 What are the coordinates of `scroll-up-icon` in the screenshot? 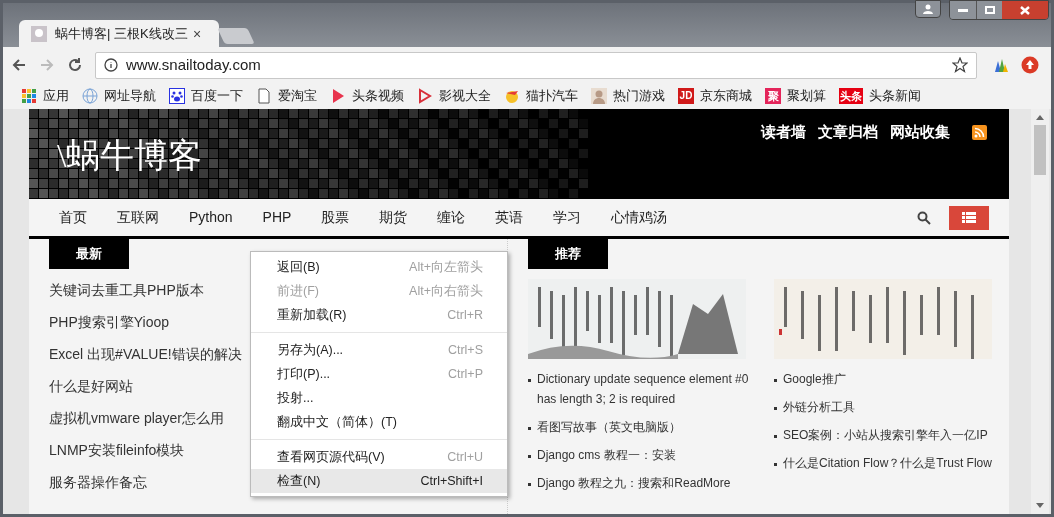 It's located at (1040, 117).